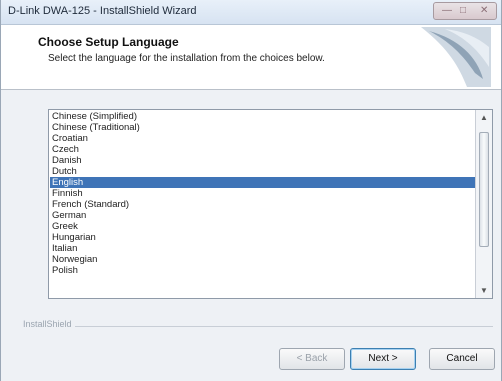  Describe the element at coordinates (108, 42) in the screenshot. I see `page-title: Choose Setup Language` at that location.